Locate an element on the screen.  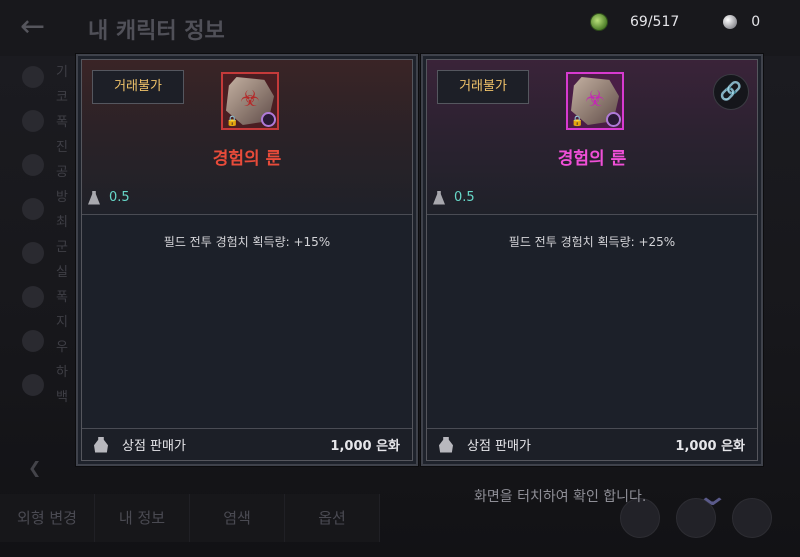
tab-options: 옵션 is located at coordinates (332, 518).